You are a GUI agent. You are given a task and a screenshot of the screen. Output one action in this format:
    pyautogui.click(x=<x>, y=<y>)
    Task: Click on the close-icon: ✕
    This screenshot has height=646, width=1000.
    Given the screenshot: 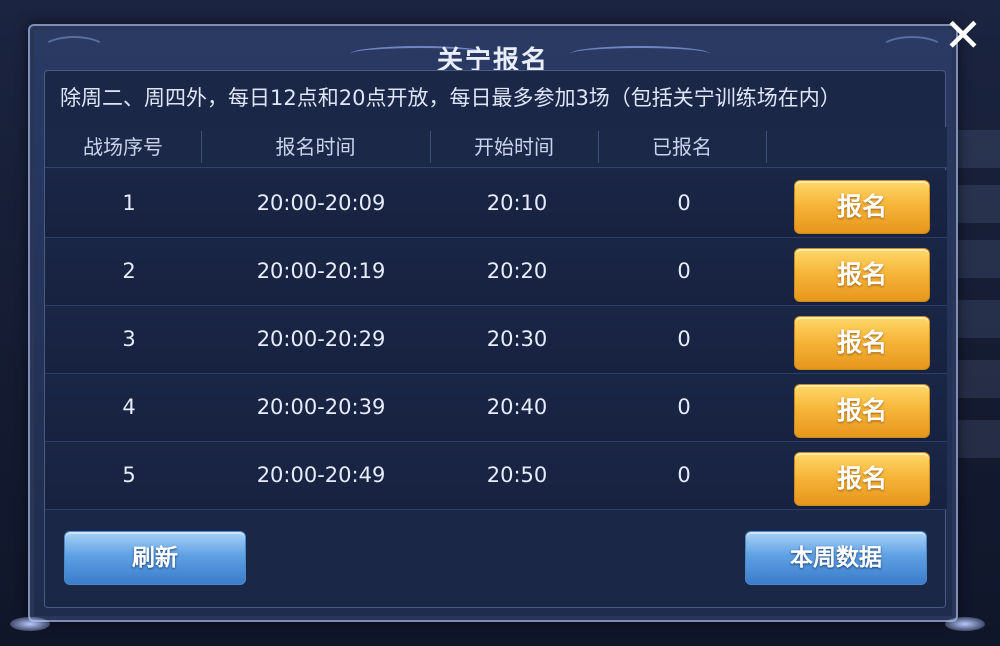 What is the action you would take?
    pyautogui.click(x=963, y=35)
    